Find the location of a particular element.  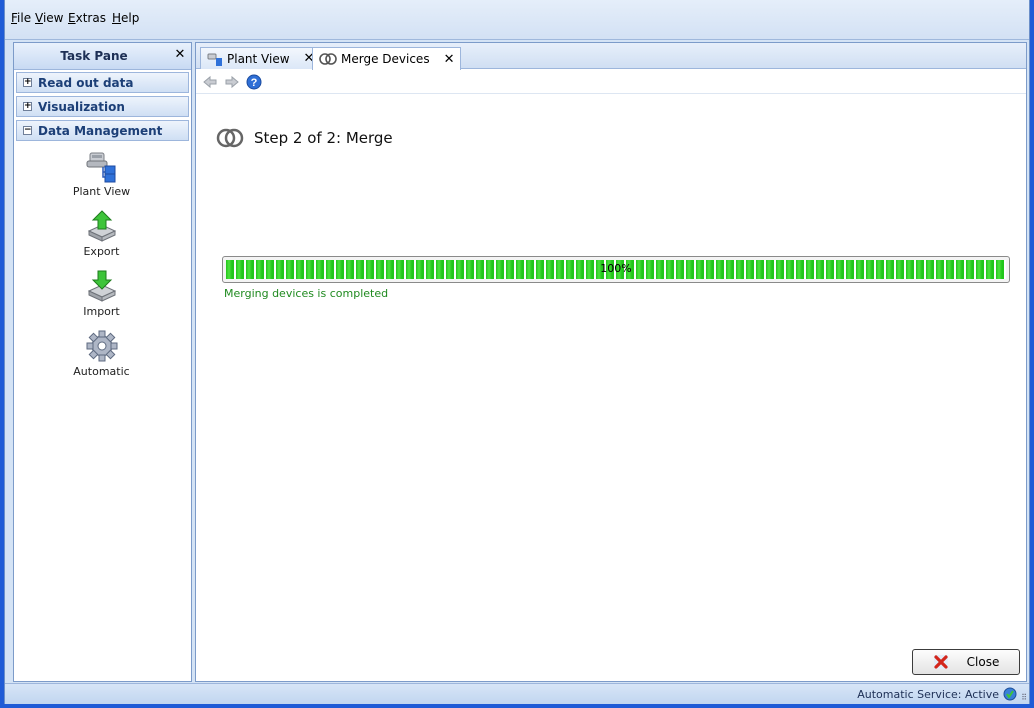

progress-bar: 100% is located at coordinates (616, 269).